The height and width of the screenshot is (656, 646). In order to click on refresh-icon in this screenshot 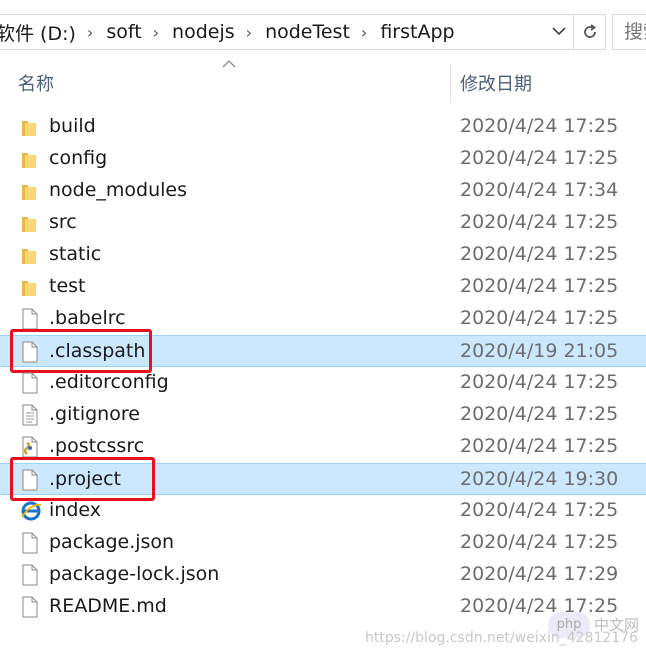, I will do `click(589, 31)`.